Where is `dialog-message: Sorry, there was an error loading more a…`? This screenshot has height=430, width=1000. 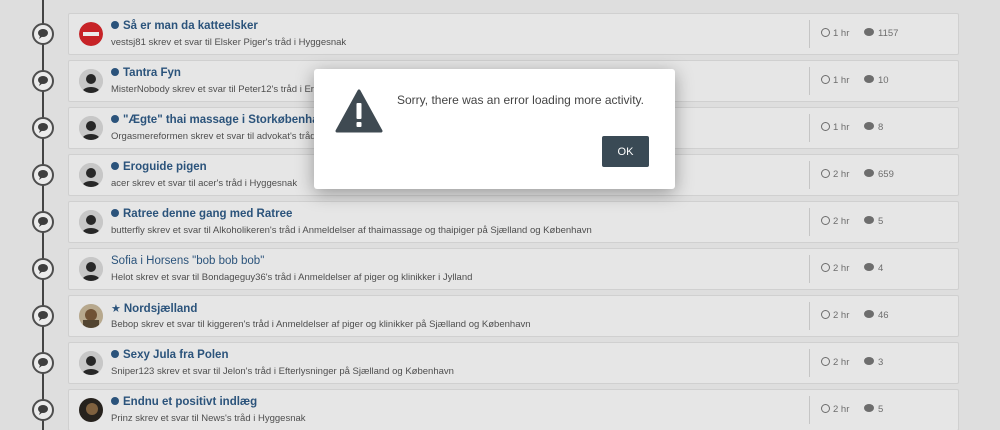
dialog-message: Sorry, there was an error loading more a… is located at coordinates (520, 100).